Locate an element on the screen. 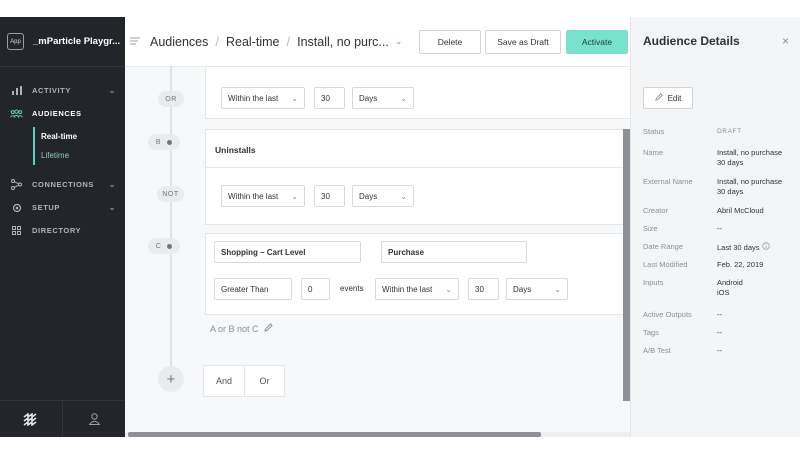 The image size is (800, 454). logic-operator-group: And Or is located at coordinates (244, 381).